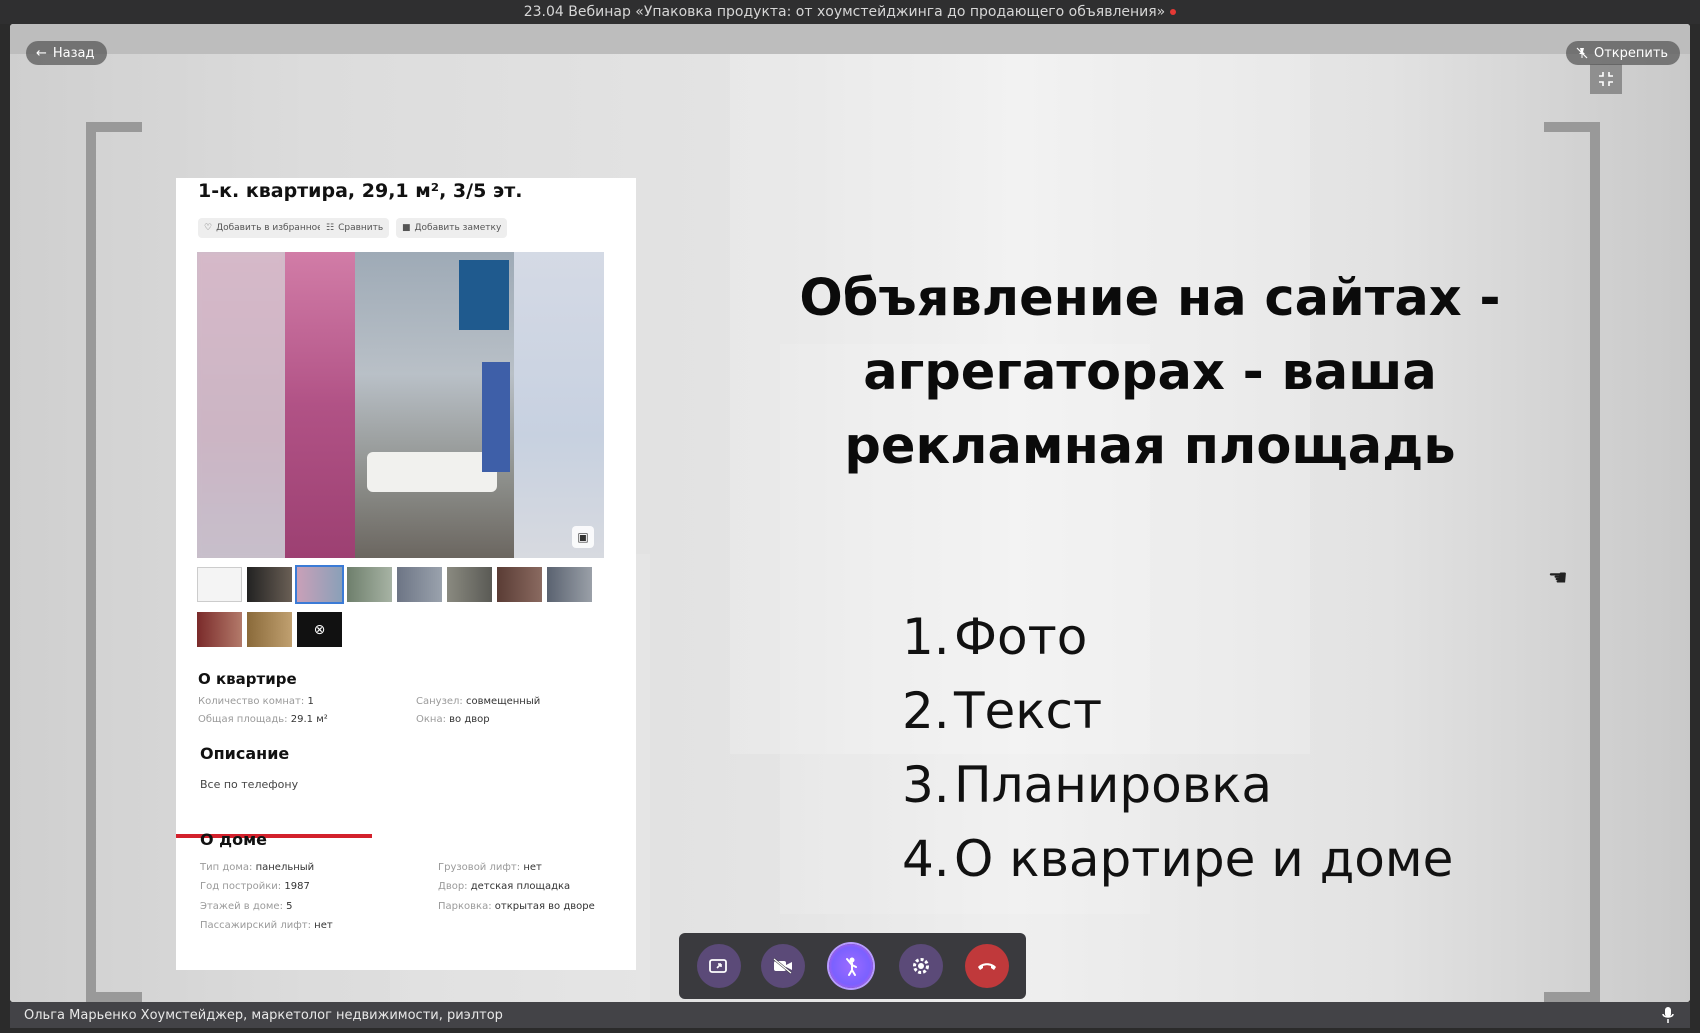 The image size is (1700, 1033). I want to click on more-photos-icon: ⊗, so click(319, 629).